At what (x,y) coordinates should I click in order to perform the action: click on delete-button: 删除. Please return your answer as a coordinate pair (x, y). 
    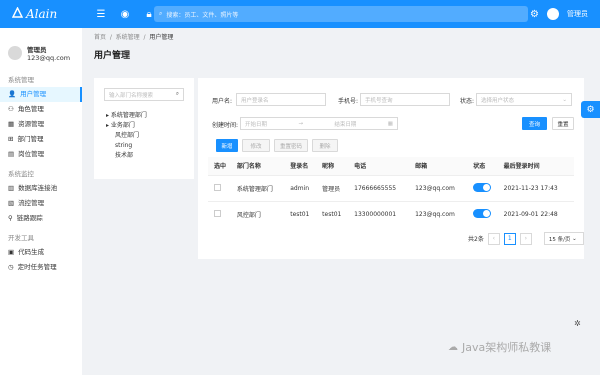
    Looking at the image, I should click on (325, 145).